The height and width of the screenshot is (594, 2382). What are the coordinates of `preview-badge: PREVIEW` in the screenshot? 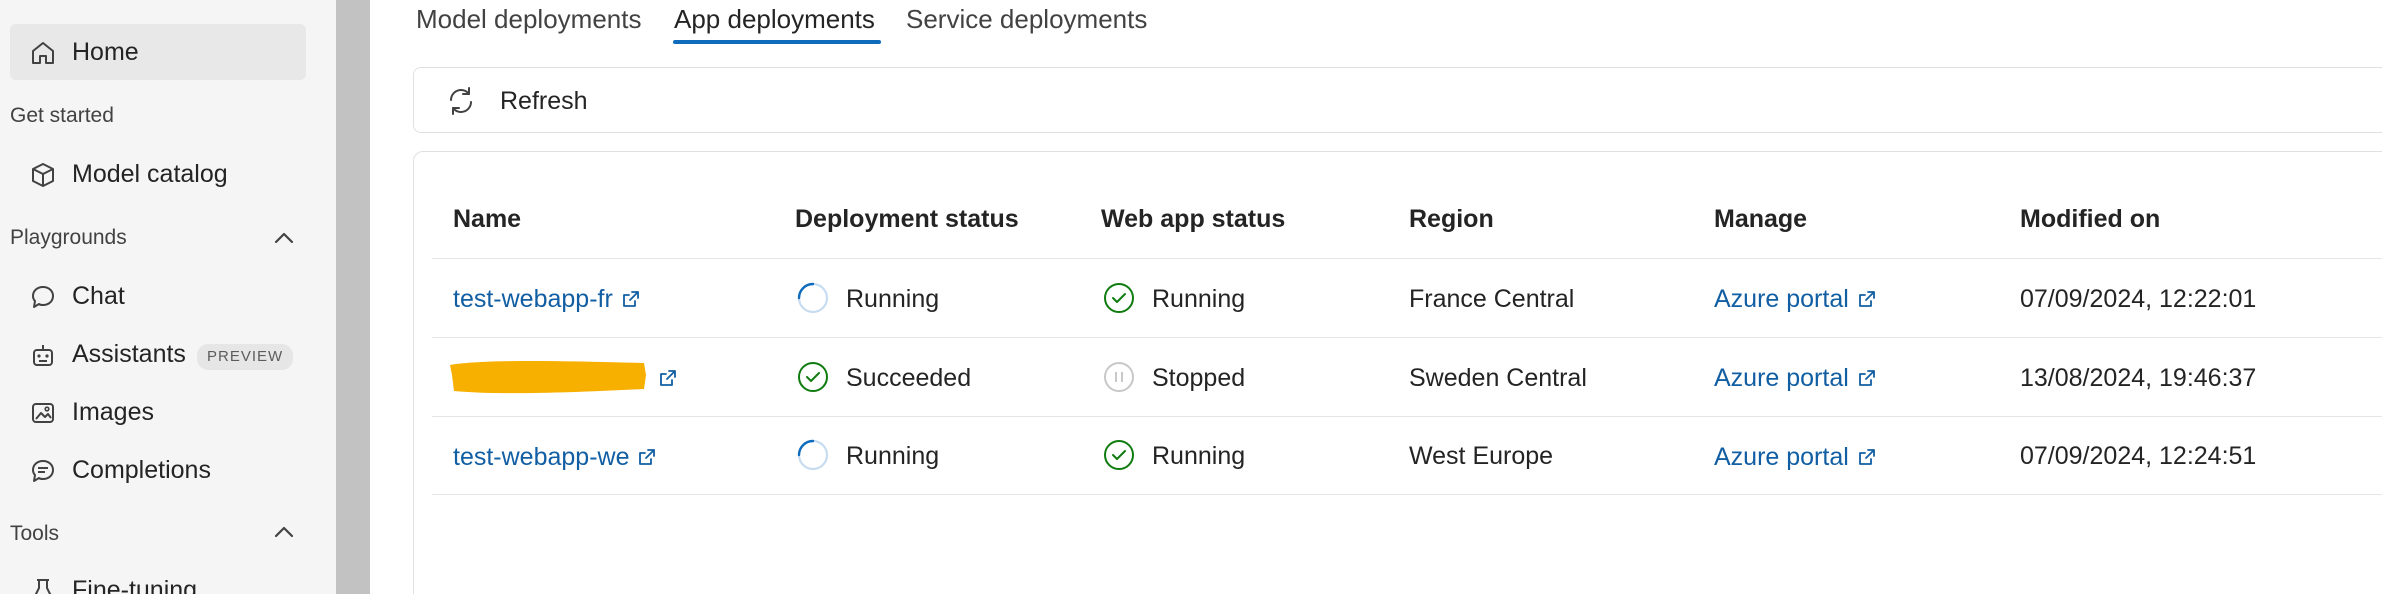 It's located at (245, 357).